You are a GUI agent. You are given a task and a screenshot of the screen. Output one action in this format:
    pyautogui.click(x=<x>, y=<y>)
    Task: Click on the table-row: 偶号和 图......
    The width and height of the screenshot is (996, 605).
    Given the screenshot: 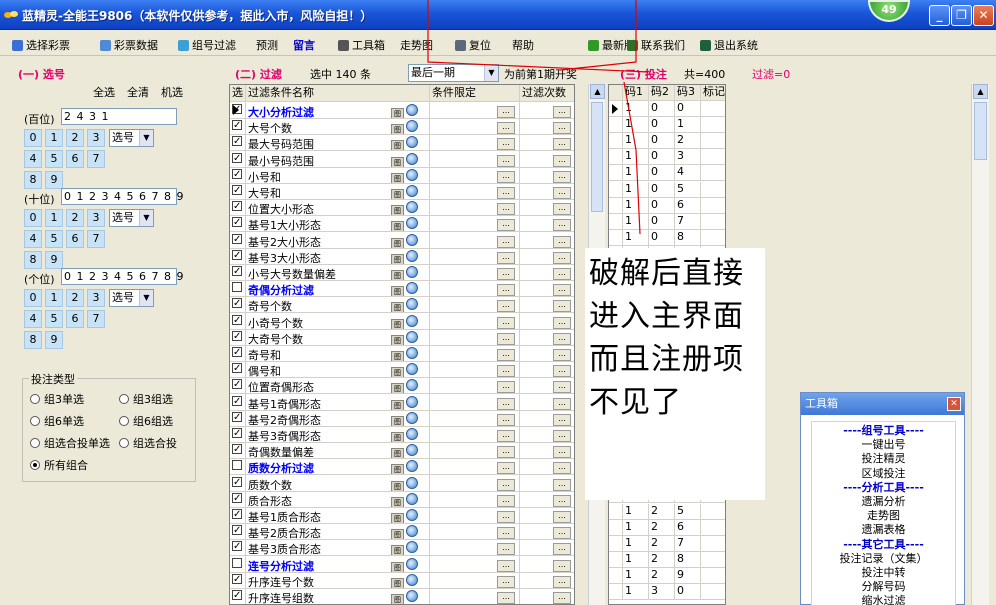 What is the action you would take?
    pyautogui.click(x=402, y=370)
    